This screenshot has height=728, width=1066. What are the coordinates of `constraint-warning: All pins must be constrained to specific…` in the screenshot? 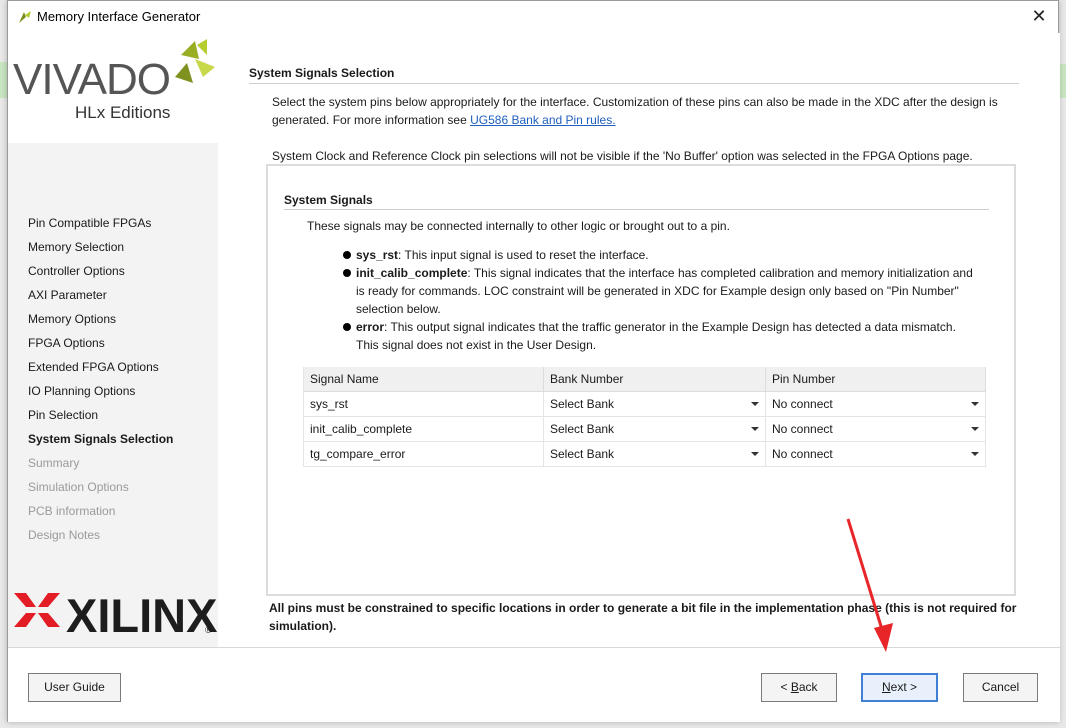 It's located at (643, 617).